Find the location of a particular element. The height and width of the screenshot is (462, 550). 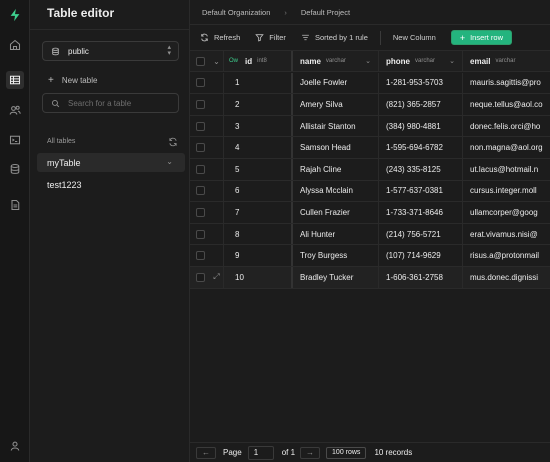

cell-id: 8 is located at coordinates (258, 234).